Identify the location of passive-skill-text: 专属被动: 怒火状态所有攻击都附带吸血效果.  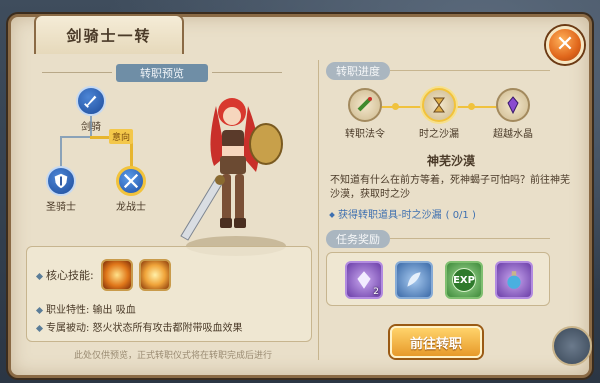
(144, 328).